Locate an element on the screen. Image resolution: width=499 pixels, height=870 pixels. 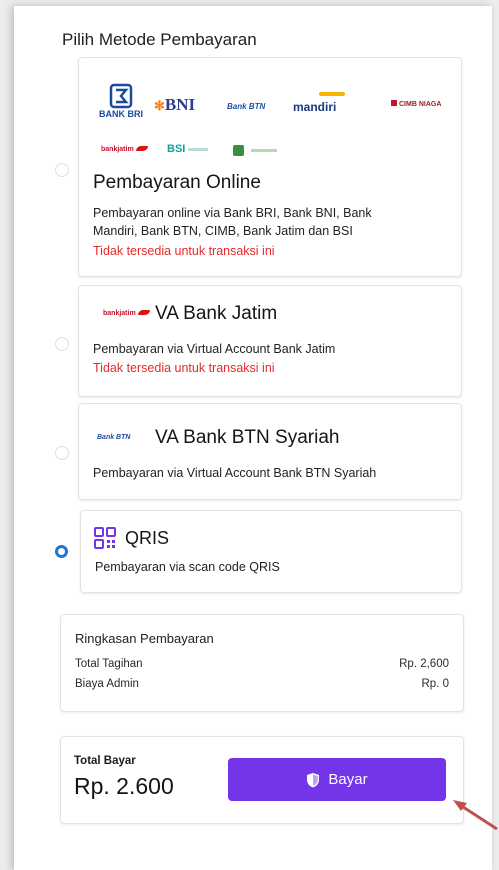
biaya-admin-label: Biaya Admin is located at coordinates (107, 684).